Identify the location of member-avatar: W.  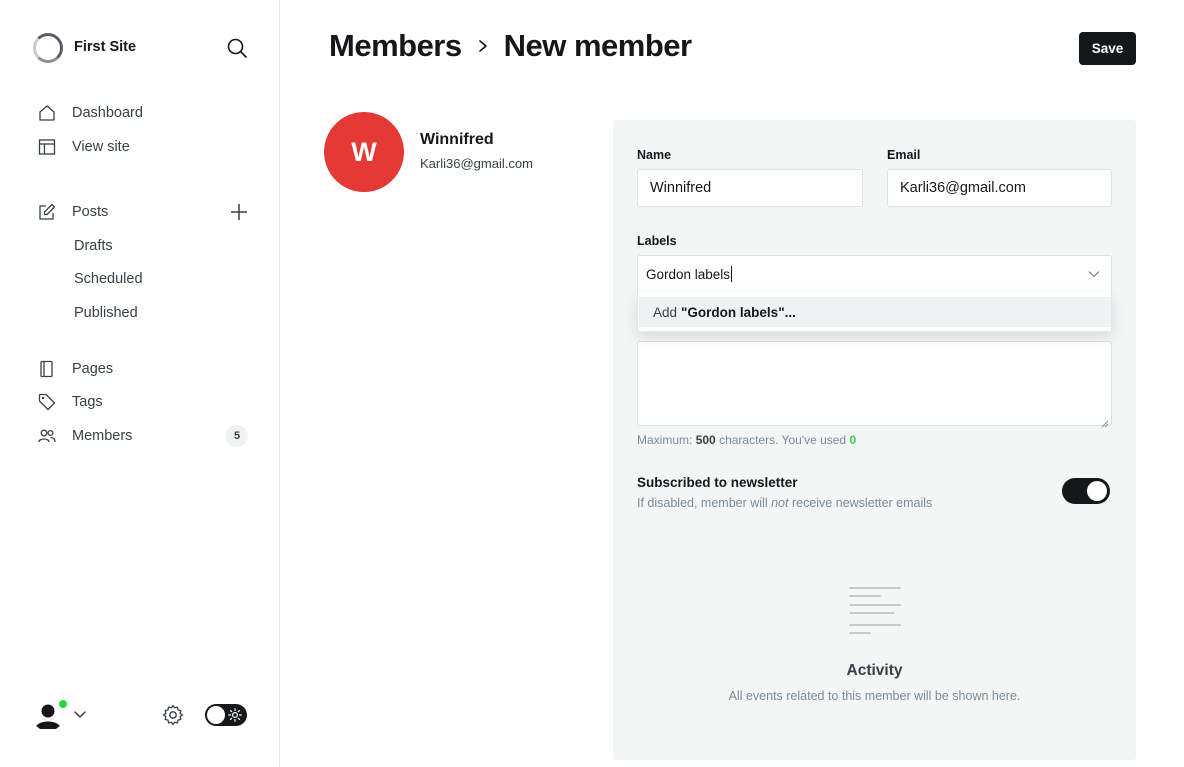
(364, 152).